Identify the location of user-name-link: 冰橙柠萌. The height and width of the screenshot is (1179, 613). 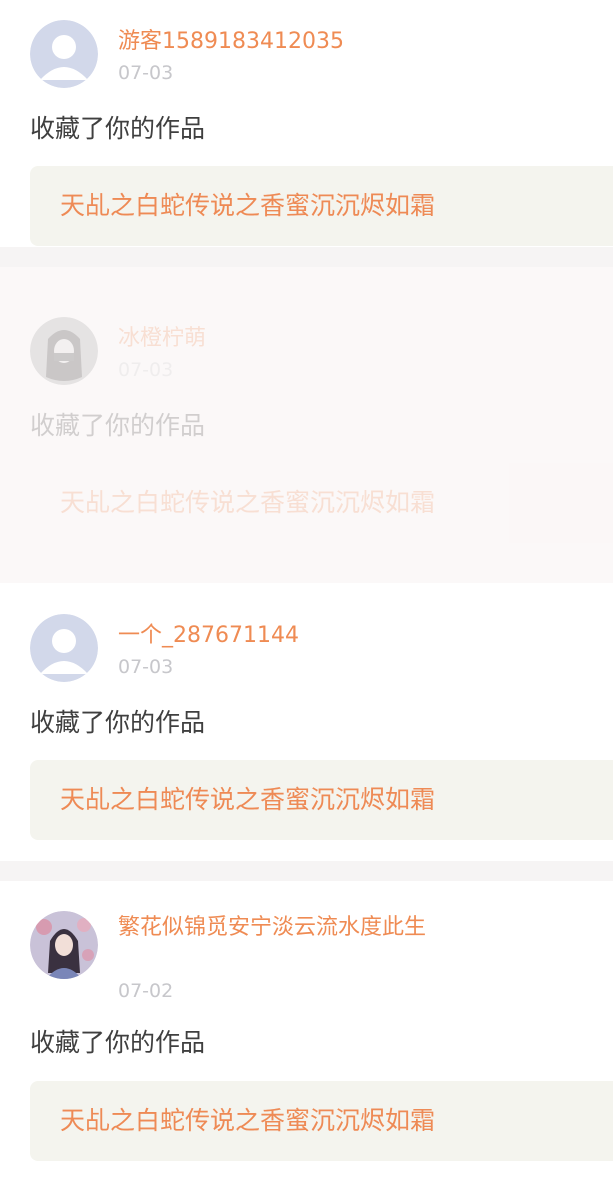
(288, 338).